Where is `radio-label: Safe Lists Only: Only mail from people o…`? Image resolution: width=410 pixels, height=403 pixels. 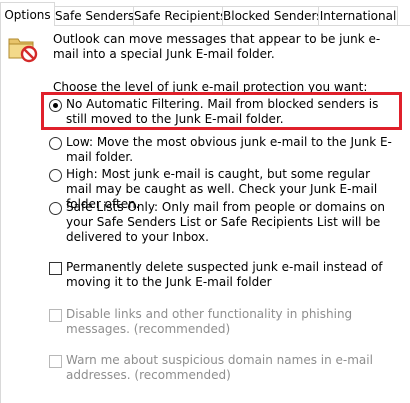 radio-label: Safe Lists Only: Only mail from people o… is located at coordinates (226, 222).